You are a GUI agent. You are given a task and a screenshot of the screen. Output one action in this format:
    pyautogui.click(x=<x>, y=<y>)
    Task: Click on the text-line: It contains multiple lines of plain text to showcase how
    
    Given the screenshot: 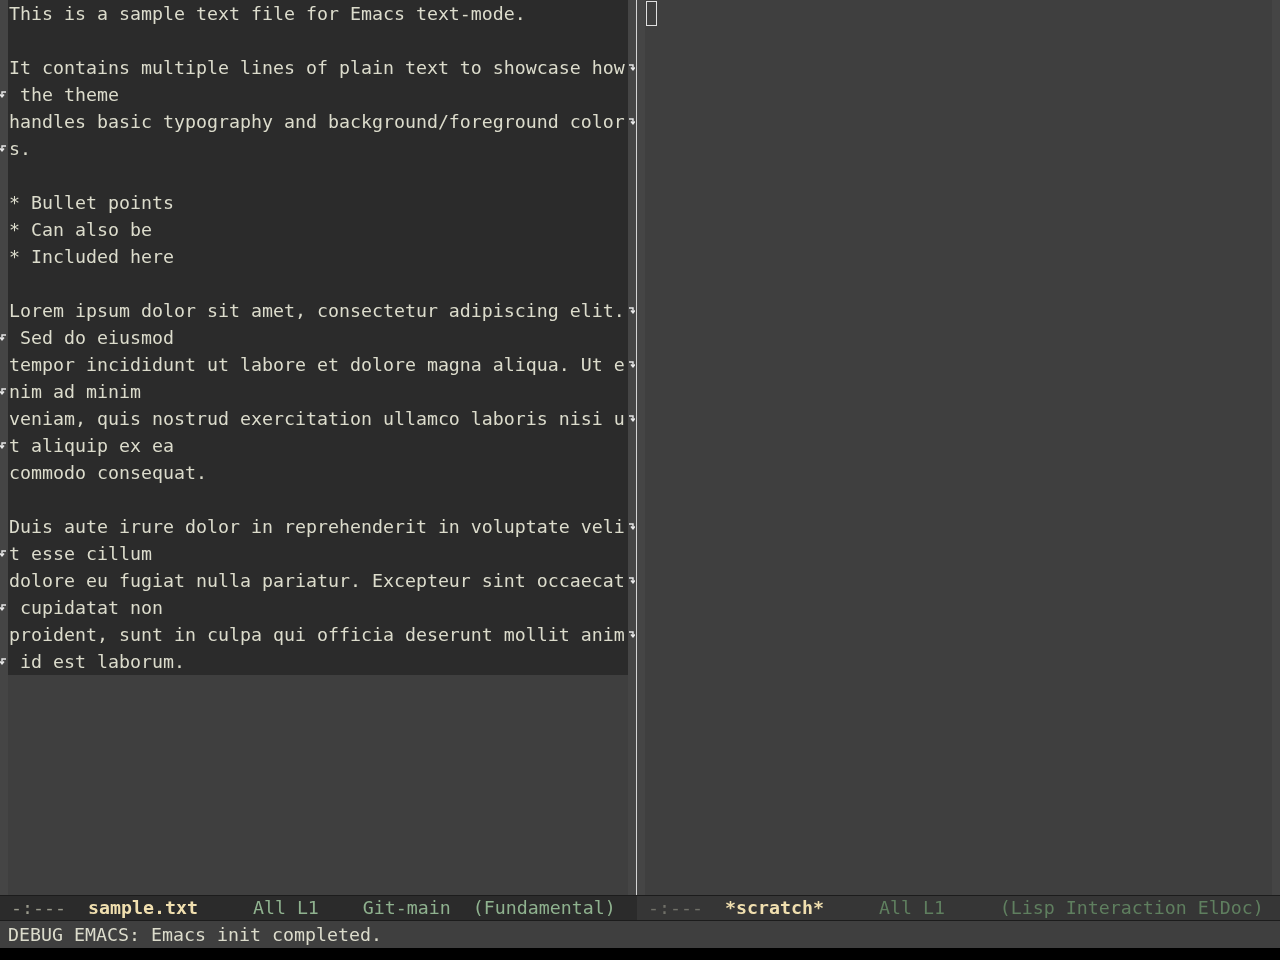 What is the action you would take?
    pyautogui.click(x=317, y=68)
    